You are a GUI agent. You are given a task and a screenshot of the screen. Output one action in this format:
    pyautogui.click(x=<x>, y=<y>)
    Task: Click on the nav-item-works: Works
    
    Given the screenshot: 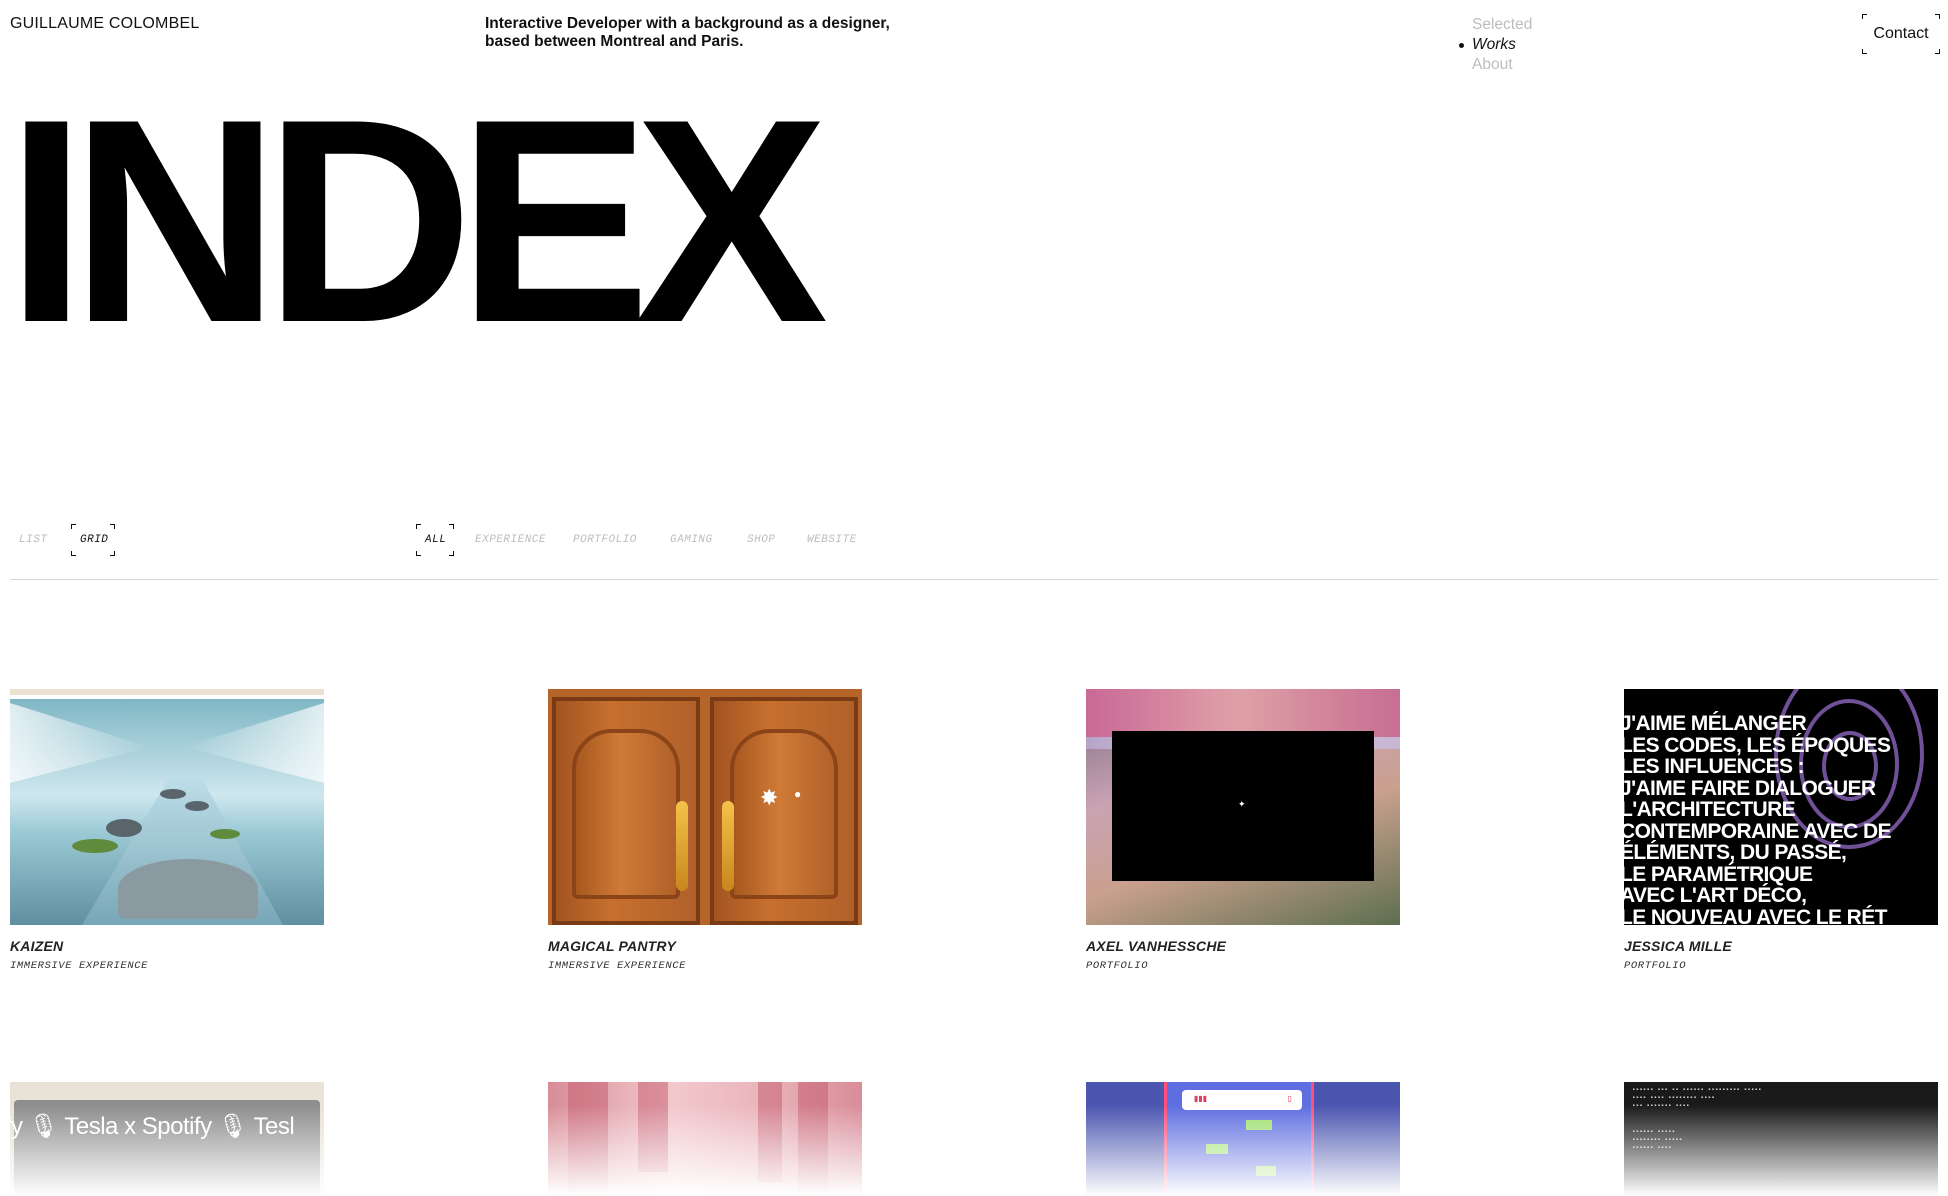 What is the action you would take?
    pyautogui.click(x=1495, y=45)
    